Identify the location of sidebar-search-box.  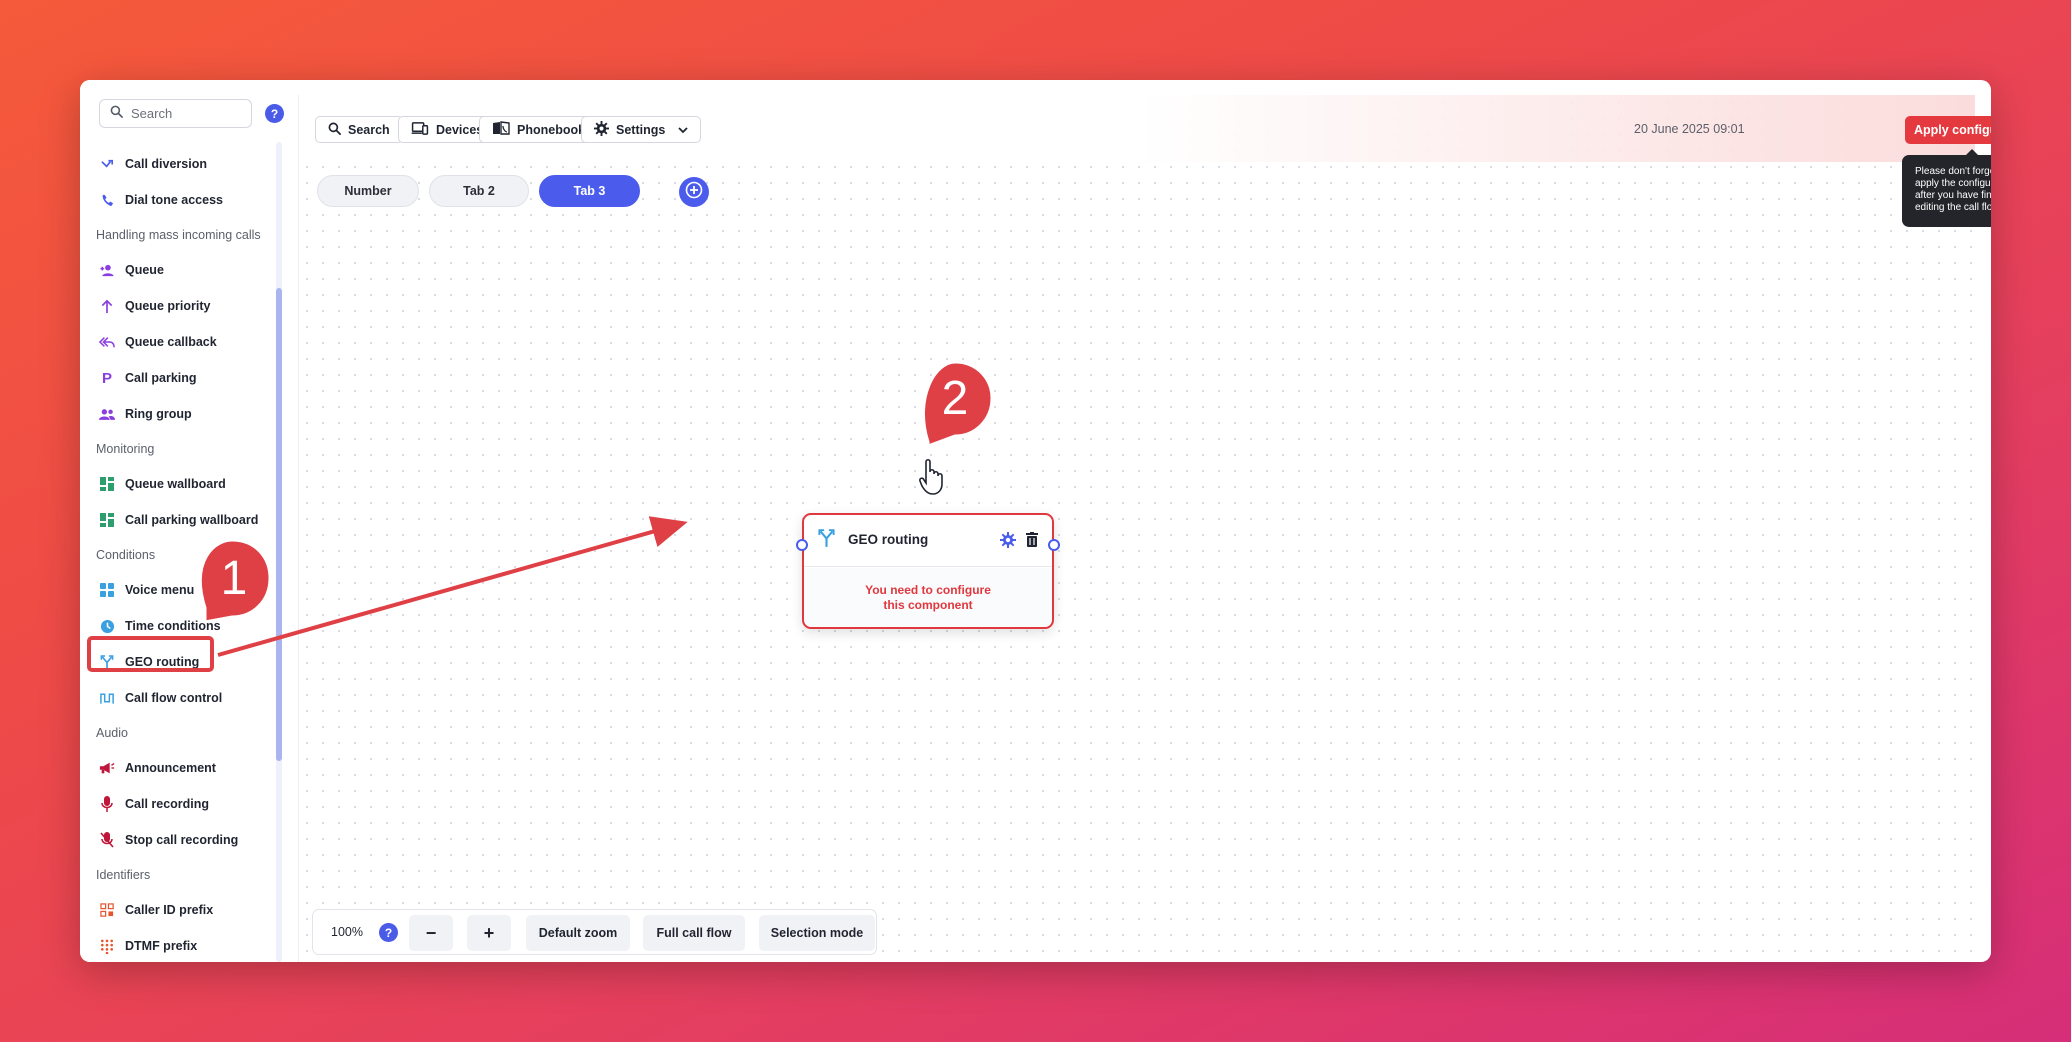
(175, 113).